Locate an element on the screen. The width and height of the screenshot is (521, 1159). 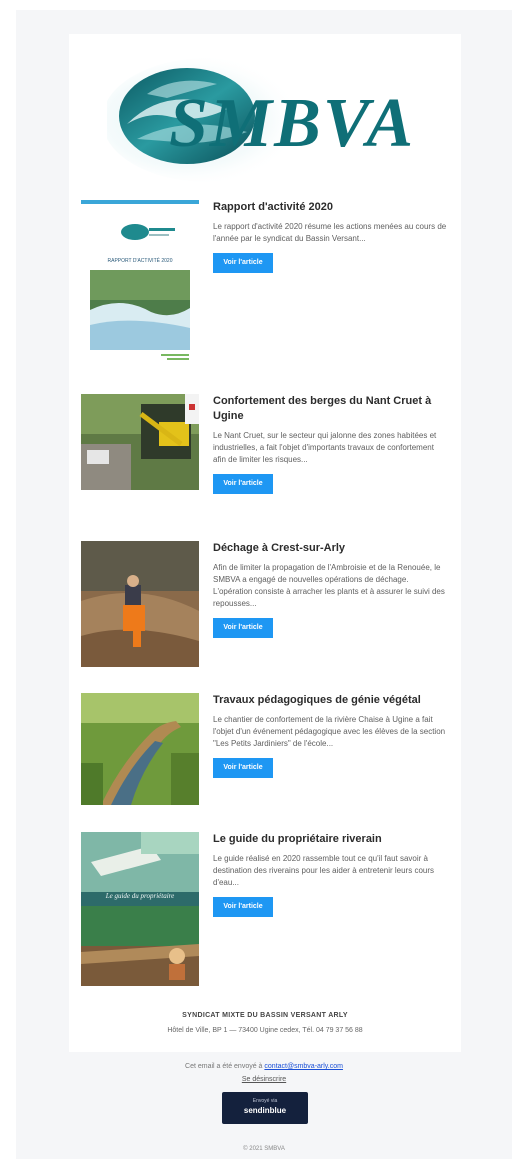
article-title: Le guide du propriétaire riverain is located at coordinates (330, 839).